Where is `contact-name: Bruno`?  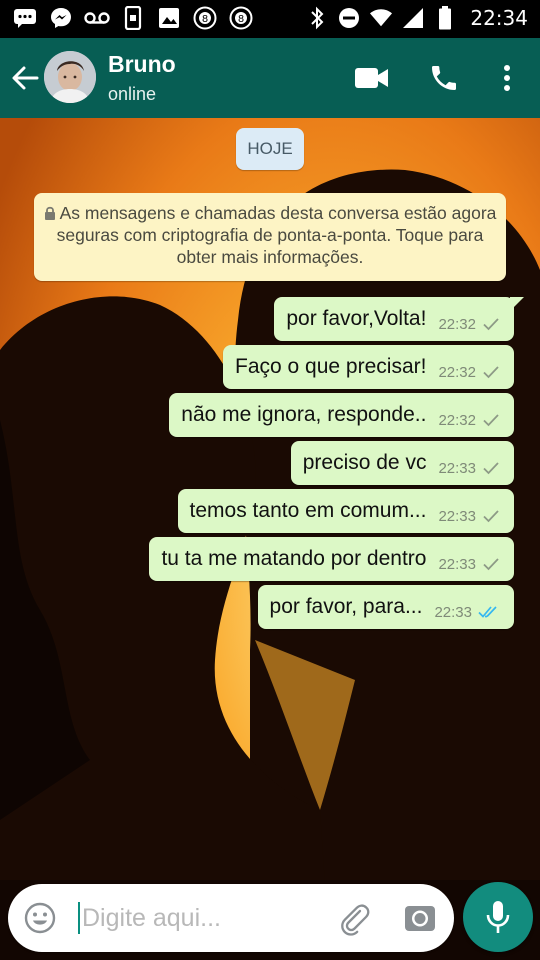
contact-name: Bruno is located at coordinates (142, 64).